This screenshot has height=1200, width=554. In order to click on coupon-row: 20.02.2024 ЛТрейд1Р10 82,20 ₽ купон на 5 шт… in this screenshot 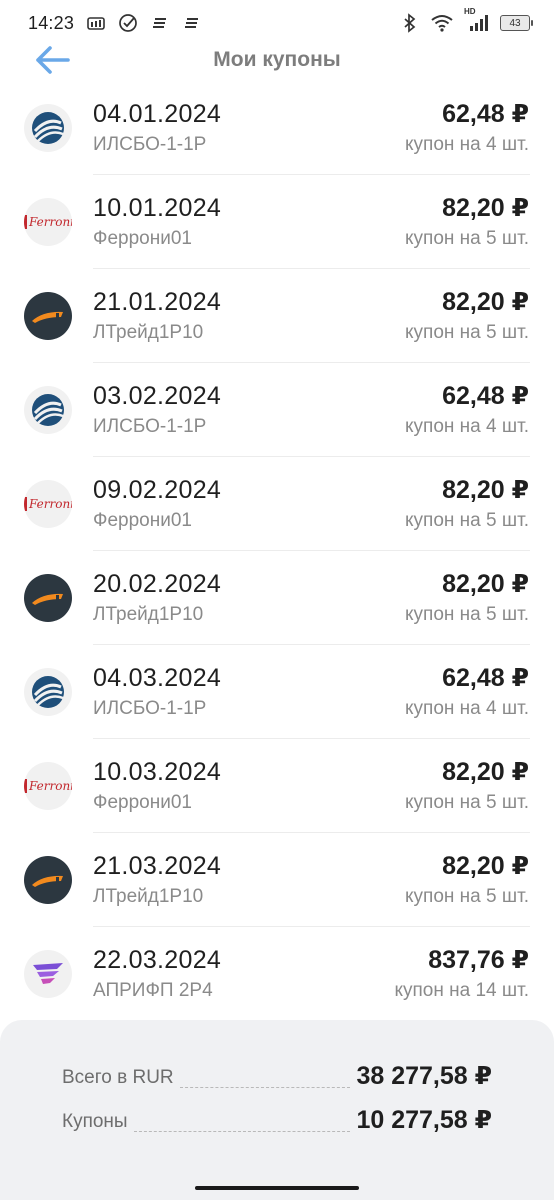, I will do `click(277, 598)`.